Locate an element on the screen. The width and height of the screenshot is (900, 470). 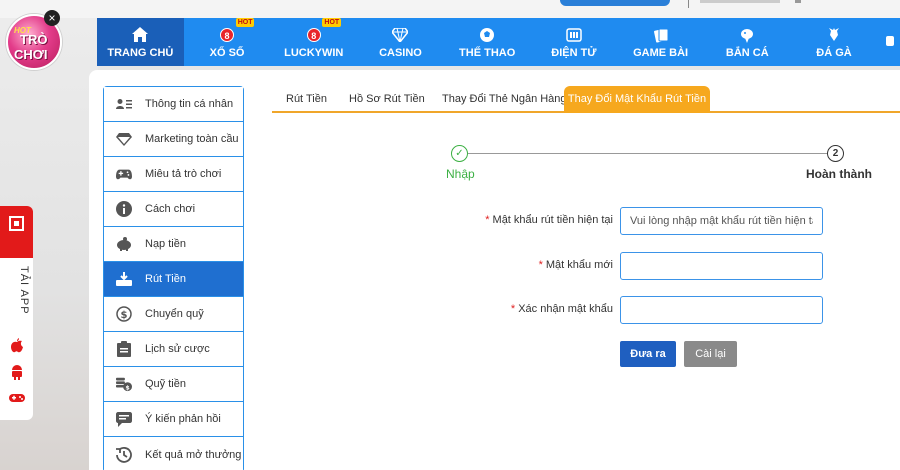
nav-item-casino: CASINO is located at coordinates (400, 42).